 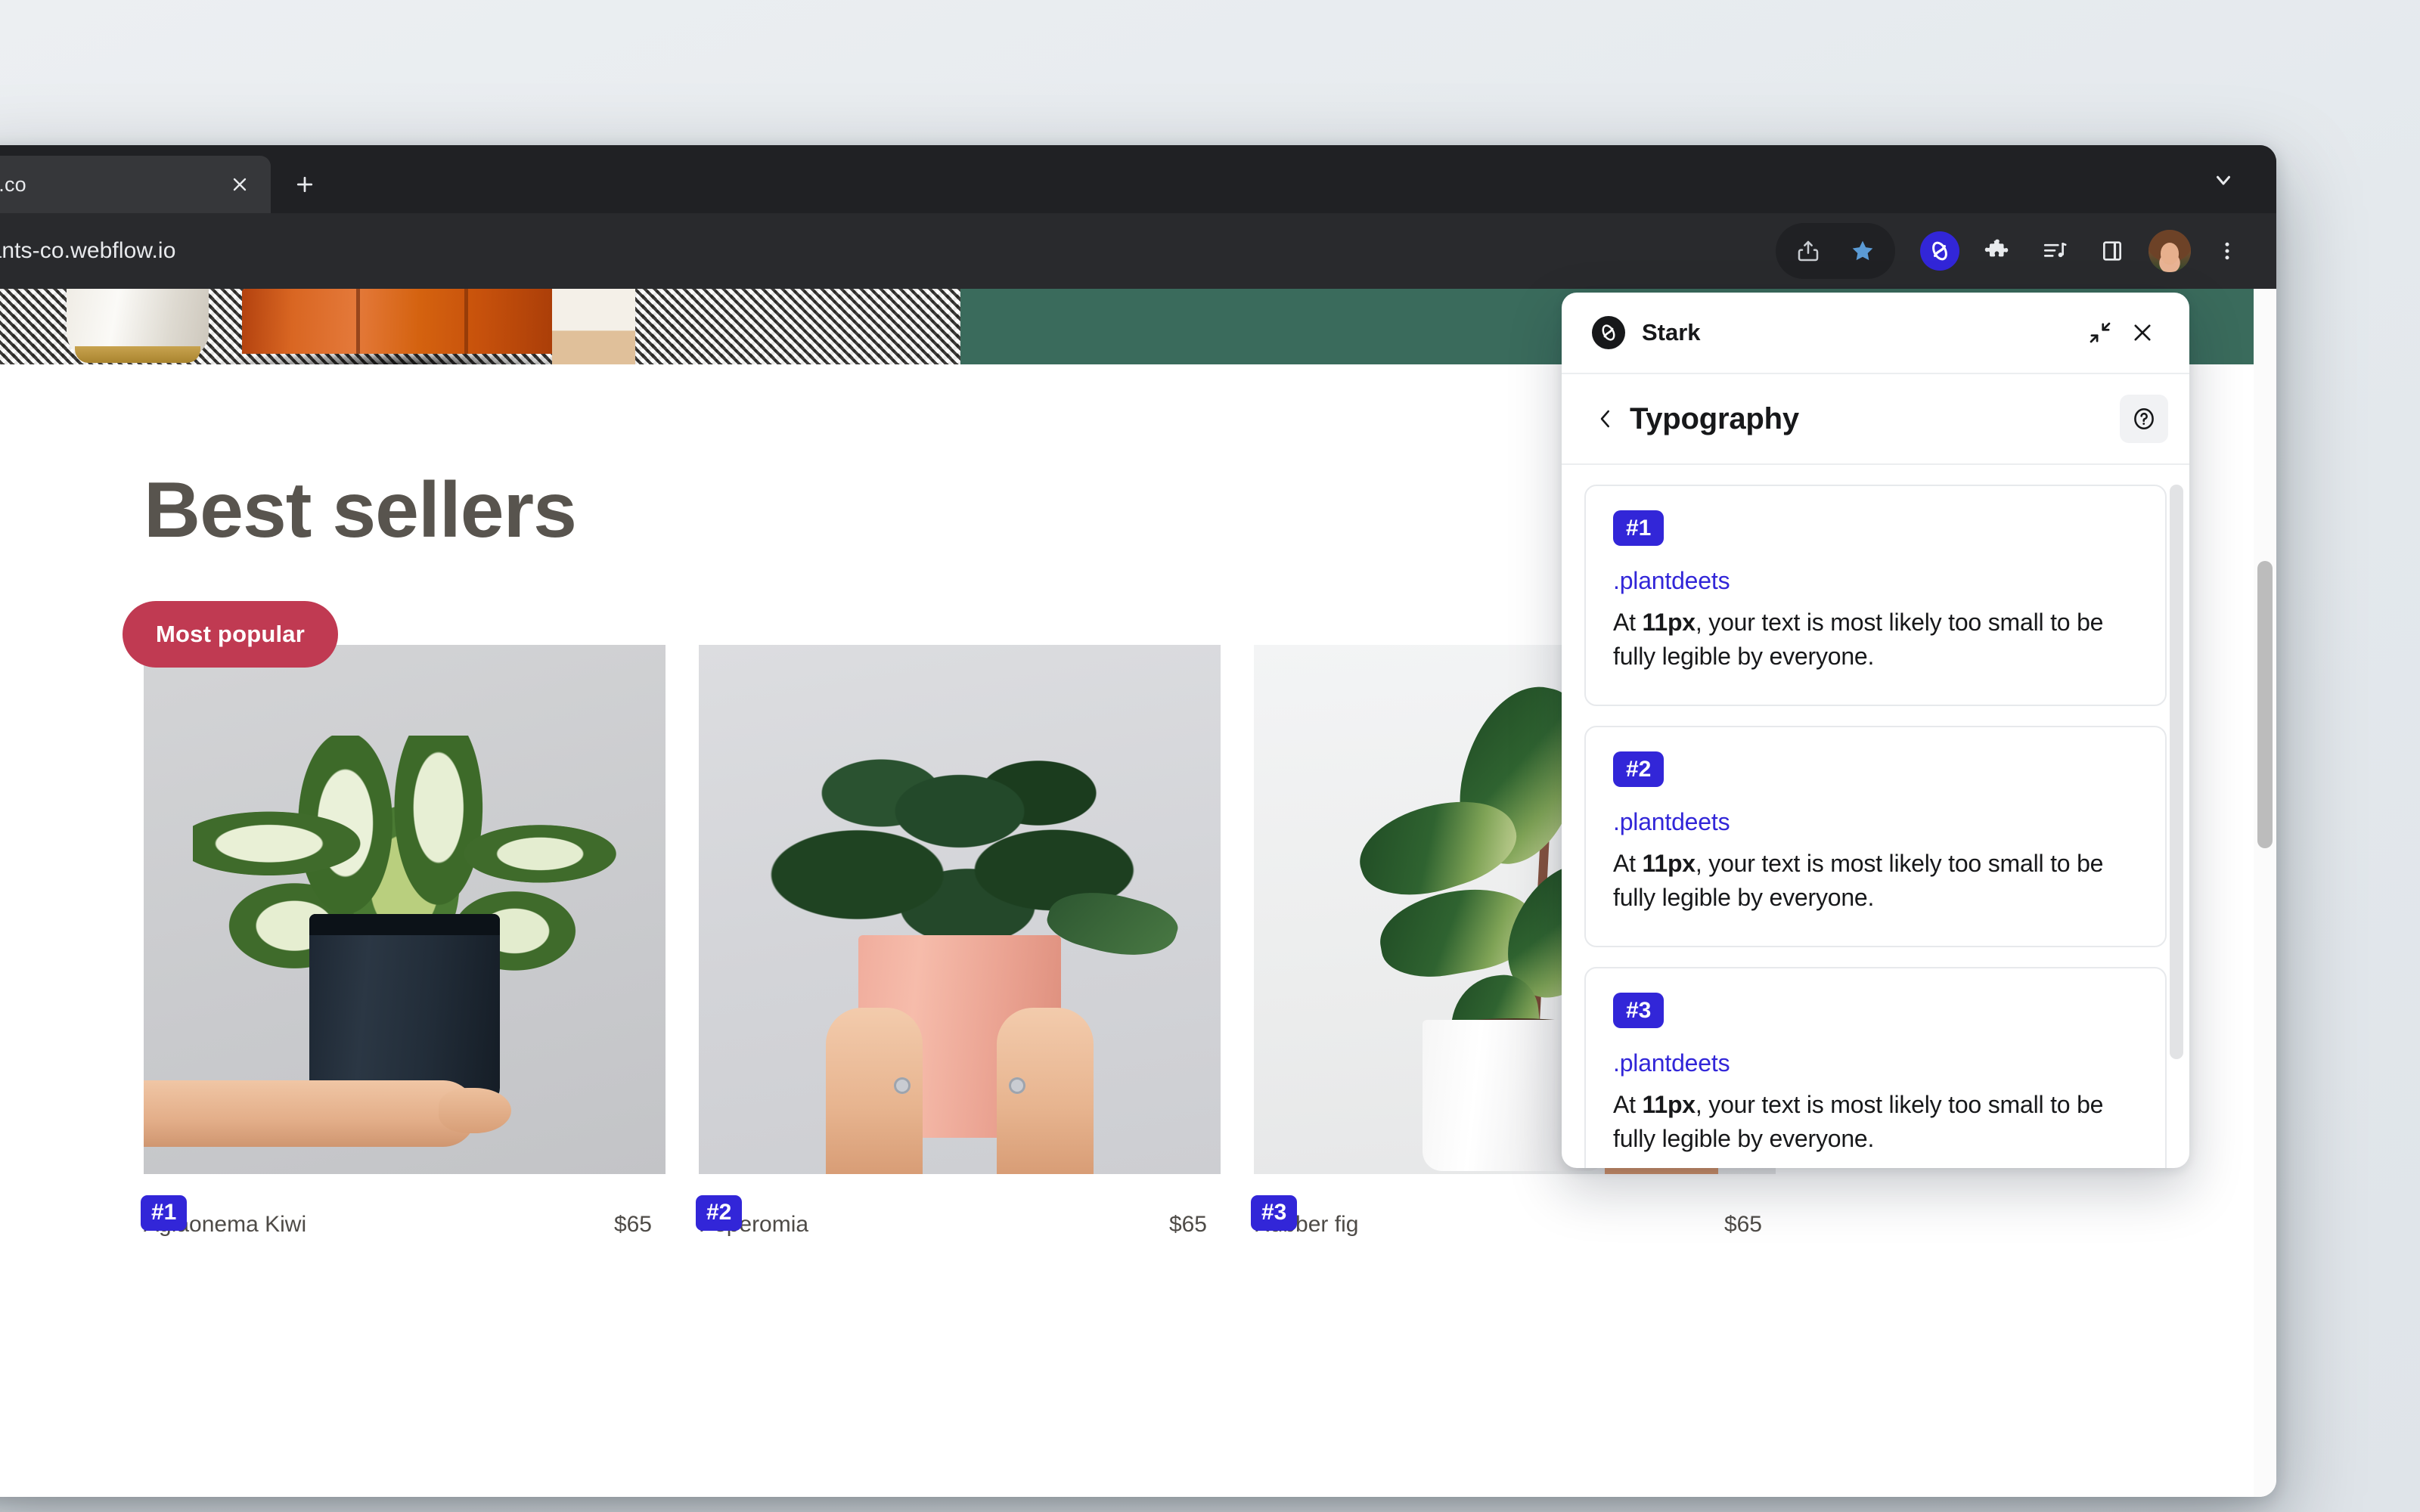 I want to click on url-text: plants-co.webflow.io, so click(x=88, y=251).